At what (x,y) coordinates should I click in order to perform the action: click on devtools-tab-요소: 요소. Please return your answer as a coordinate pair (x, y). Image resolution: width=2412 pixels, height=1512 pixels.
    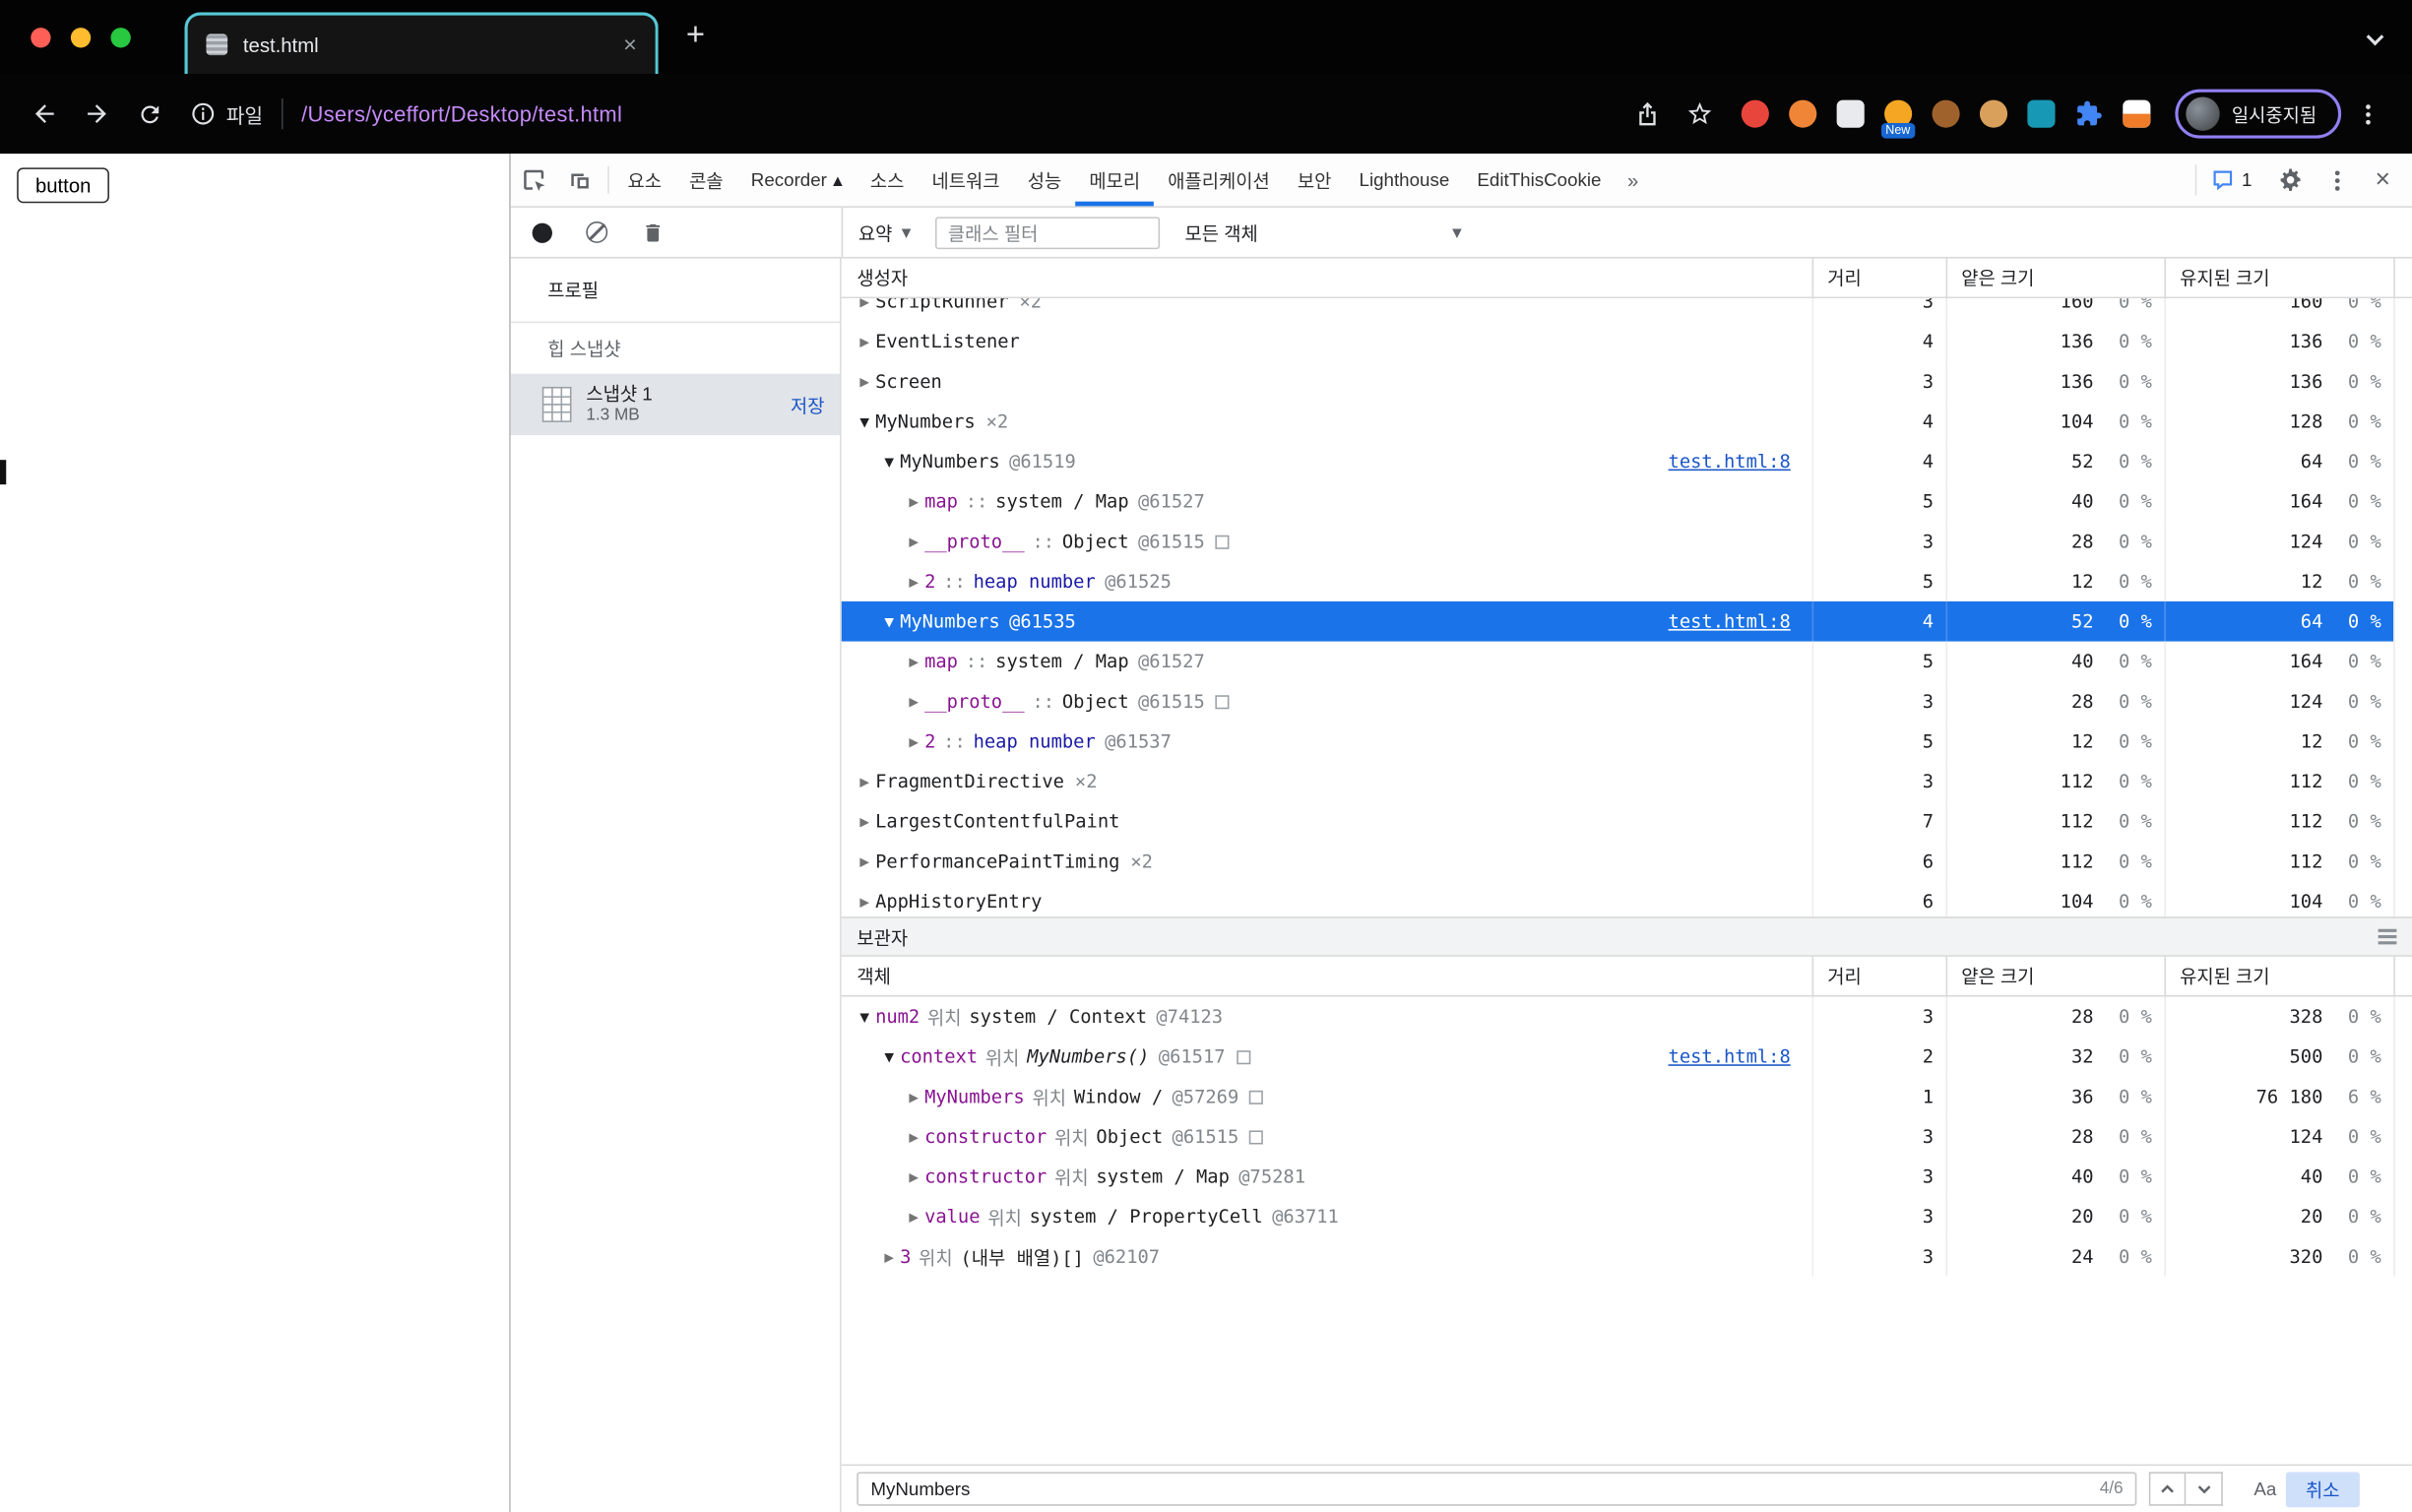
    Looking at the image, I should click on (644, 180).